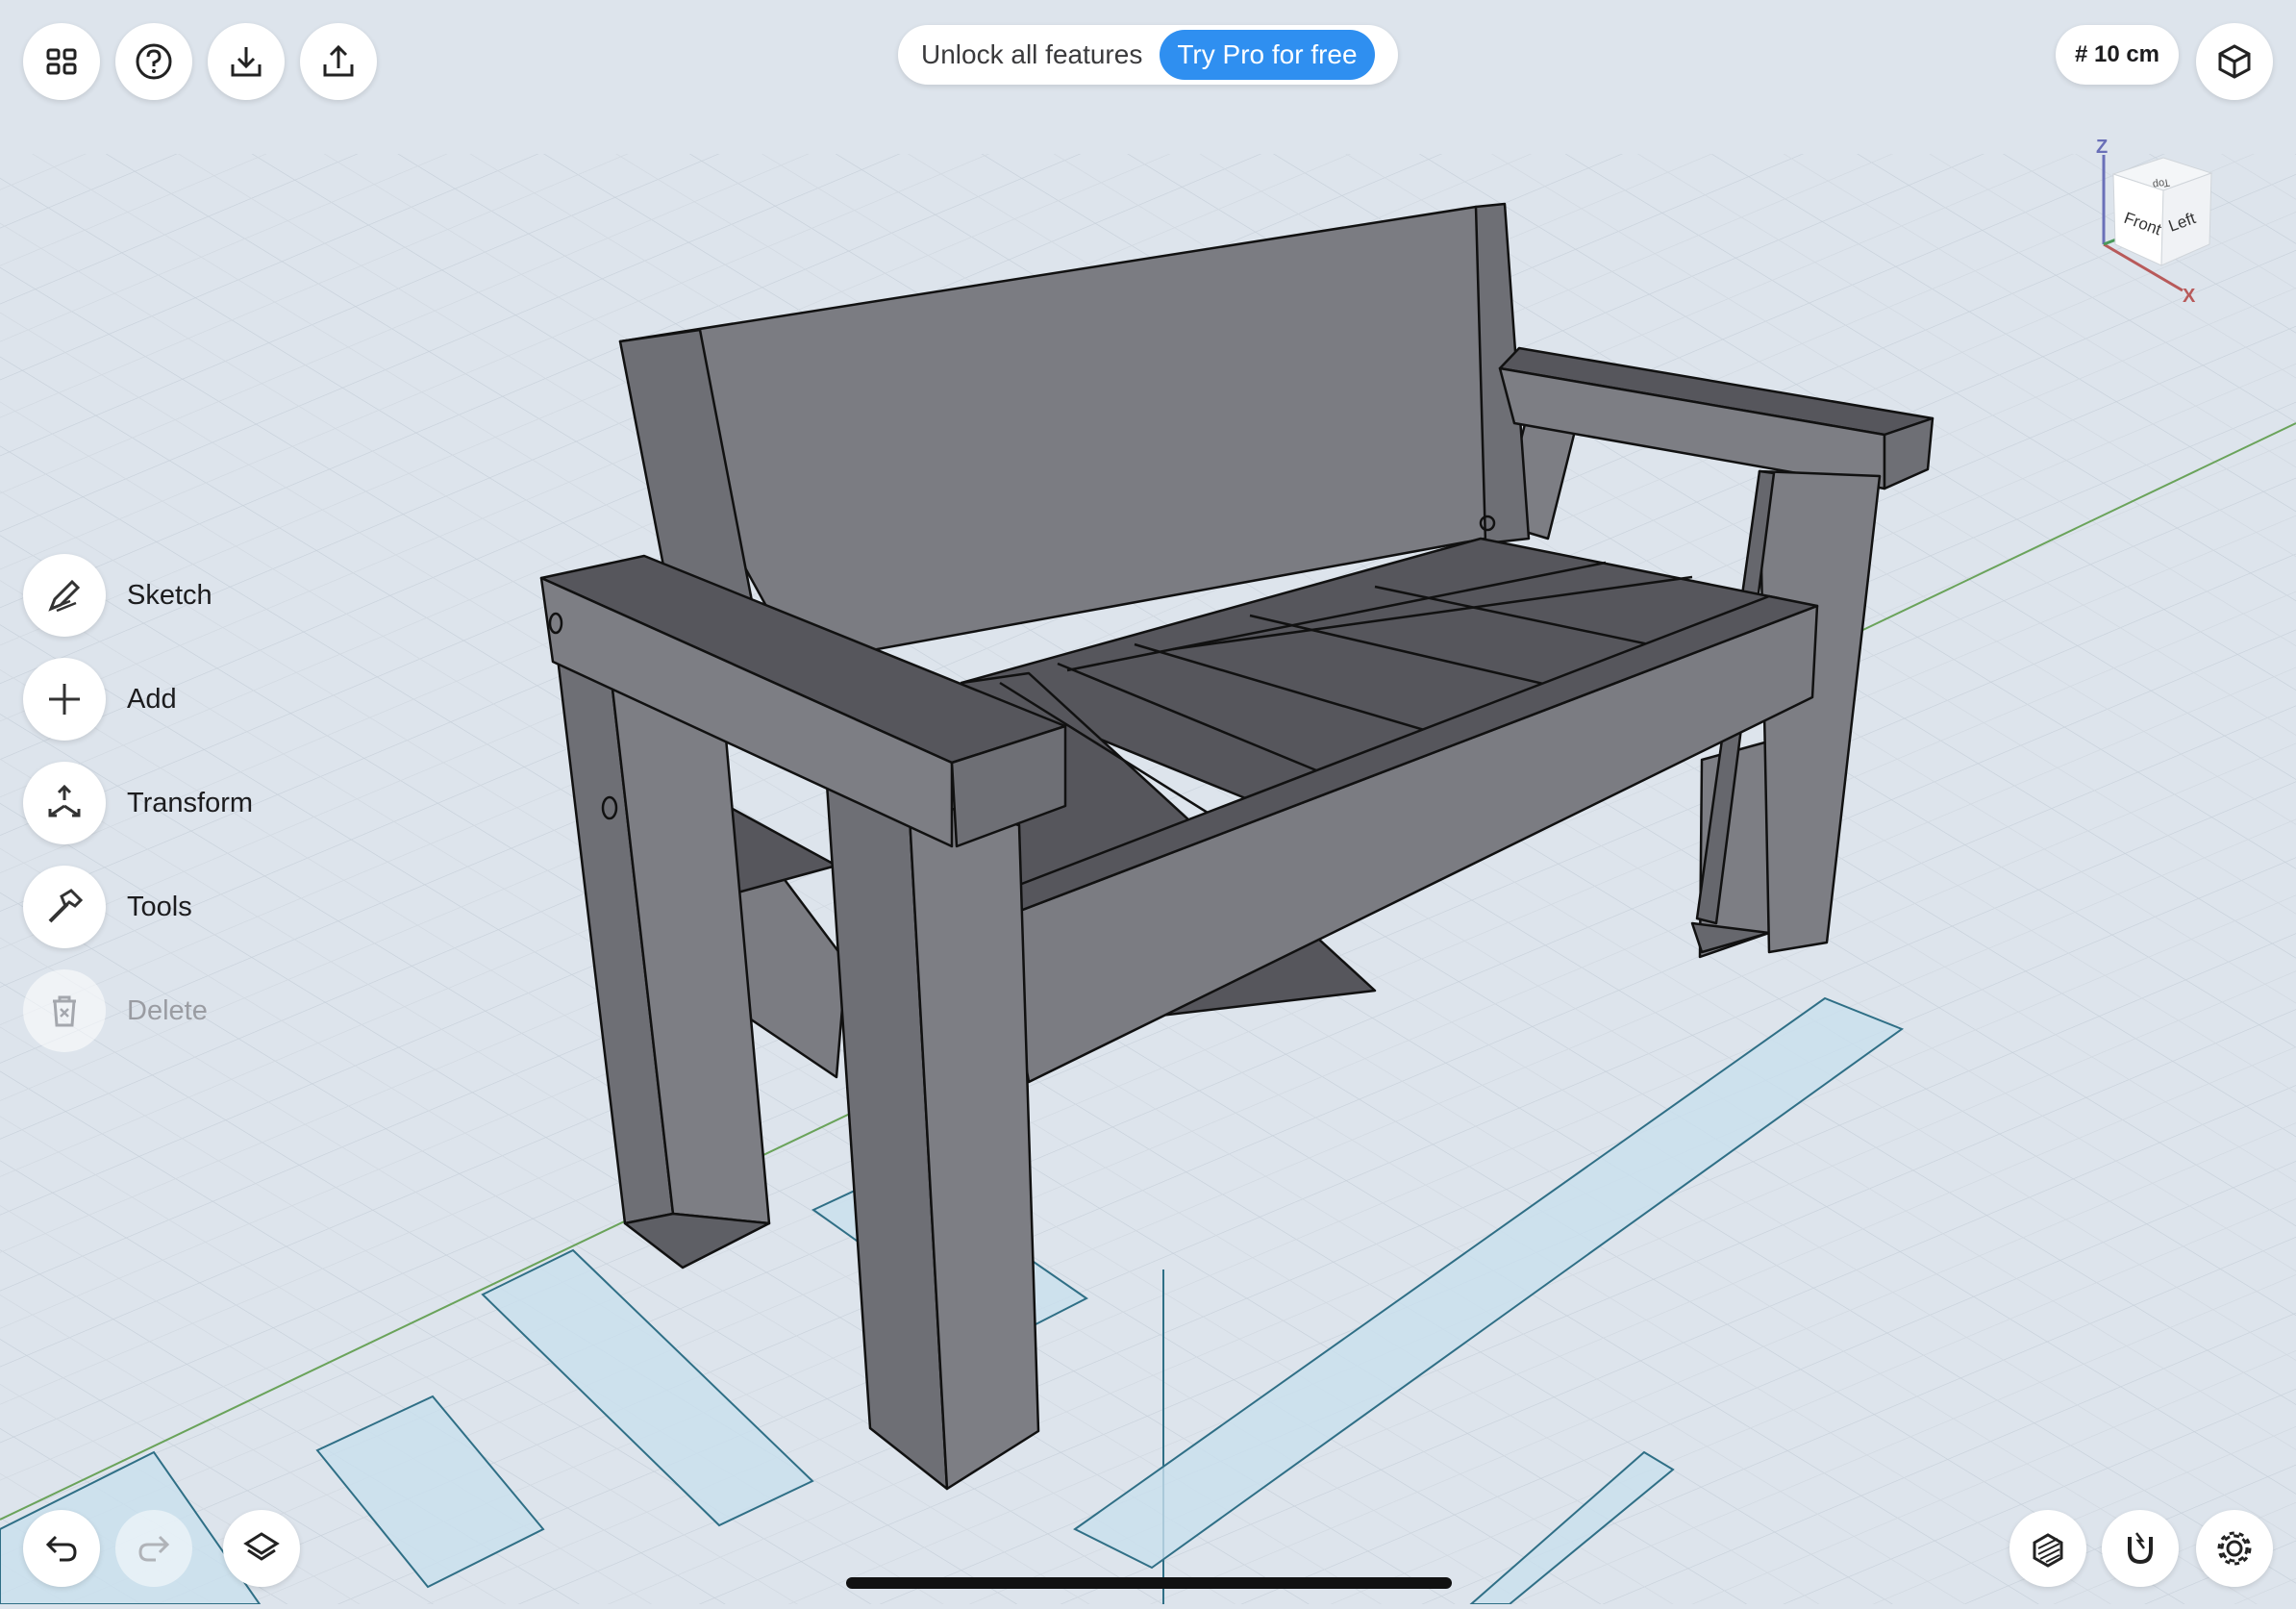 Image resolution: width=2296 pixels, height=1609 pixels. I want to click on view-mode-icon, so click(2234, 61).